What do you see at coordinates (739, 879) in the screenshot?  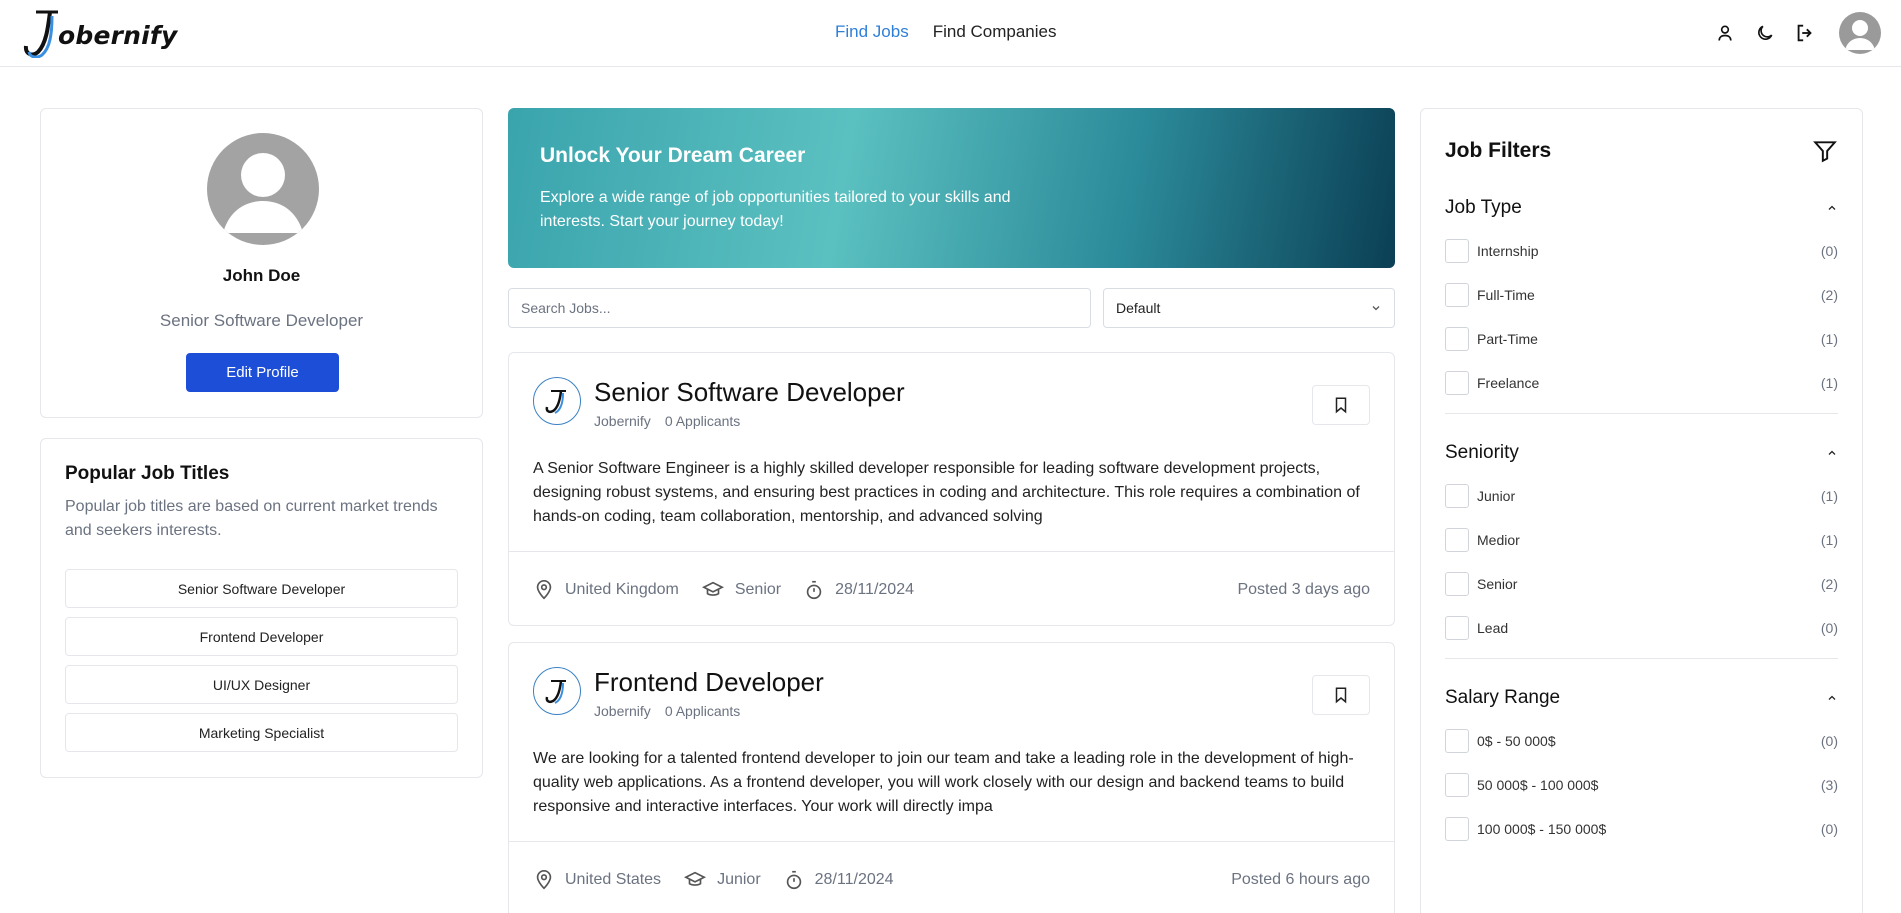 I see `job-seniority-text: Junior` at bounding box center [739, 879].